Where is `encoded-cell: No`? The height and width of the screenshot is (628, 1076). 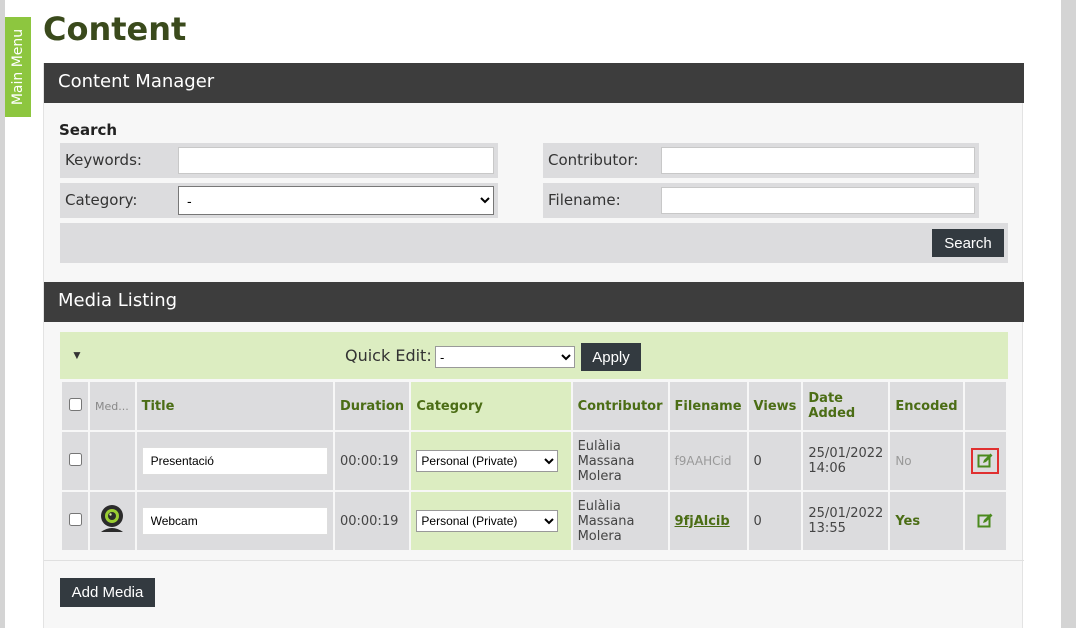 encoded-cell: No is located at coordinates (926, 461).